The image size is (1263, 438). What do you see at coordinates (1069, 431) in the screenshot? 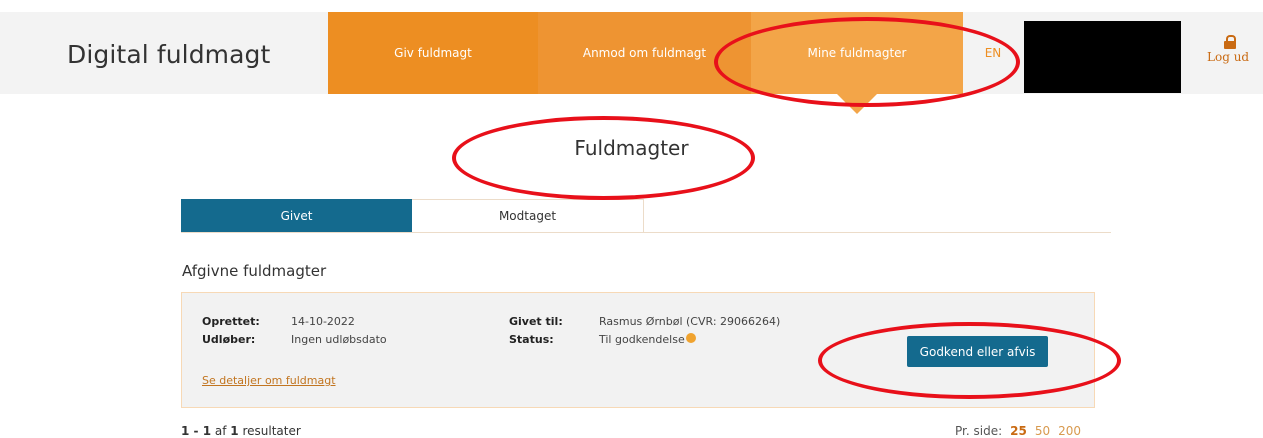
I see `page-size-option: 200` at bounding box center [1069, 431].